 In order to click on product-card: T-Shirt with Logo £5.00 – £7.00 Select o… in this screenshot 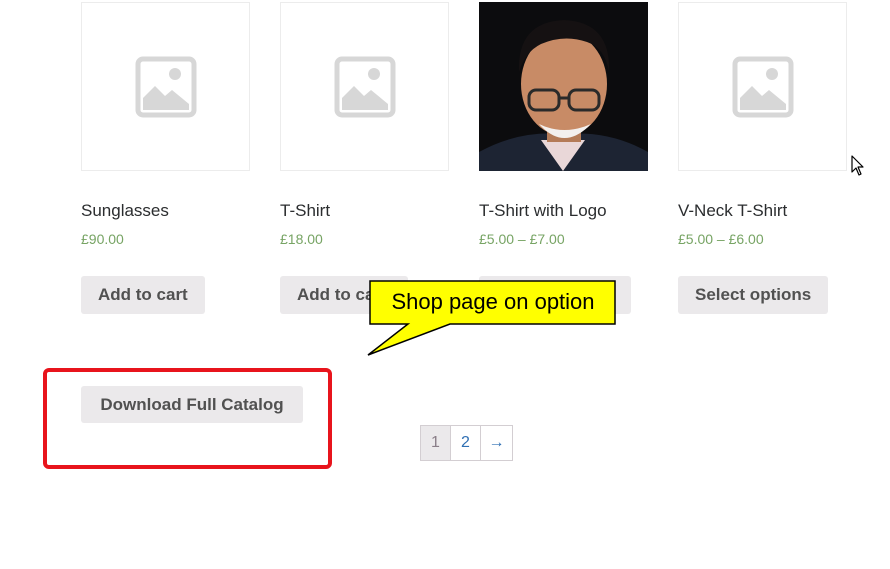, I will do `click(563, 158)`.